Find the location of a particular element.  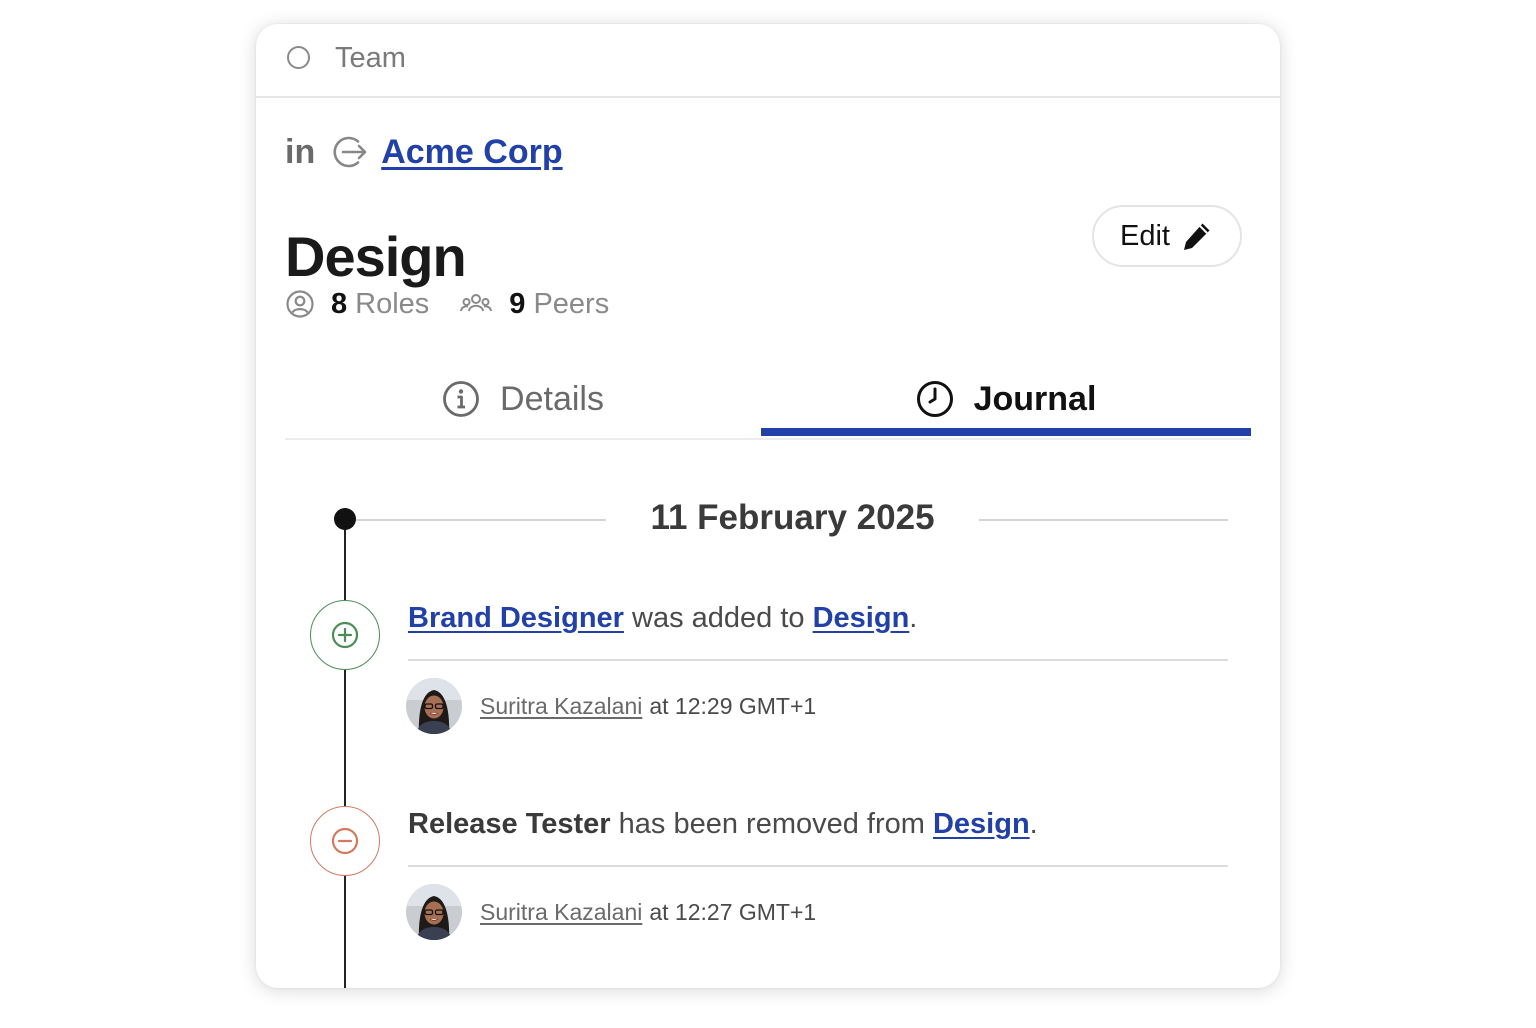

event-removed-marker is located at coordinates (345, 841).